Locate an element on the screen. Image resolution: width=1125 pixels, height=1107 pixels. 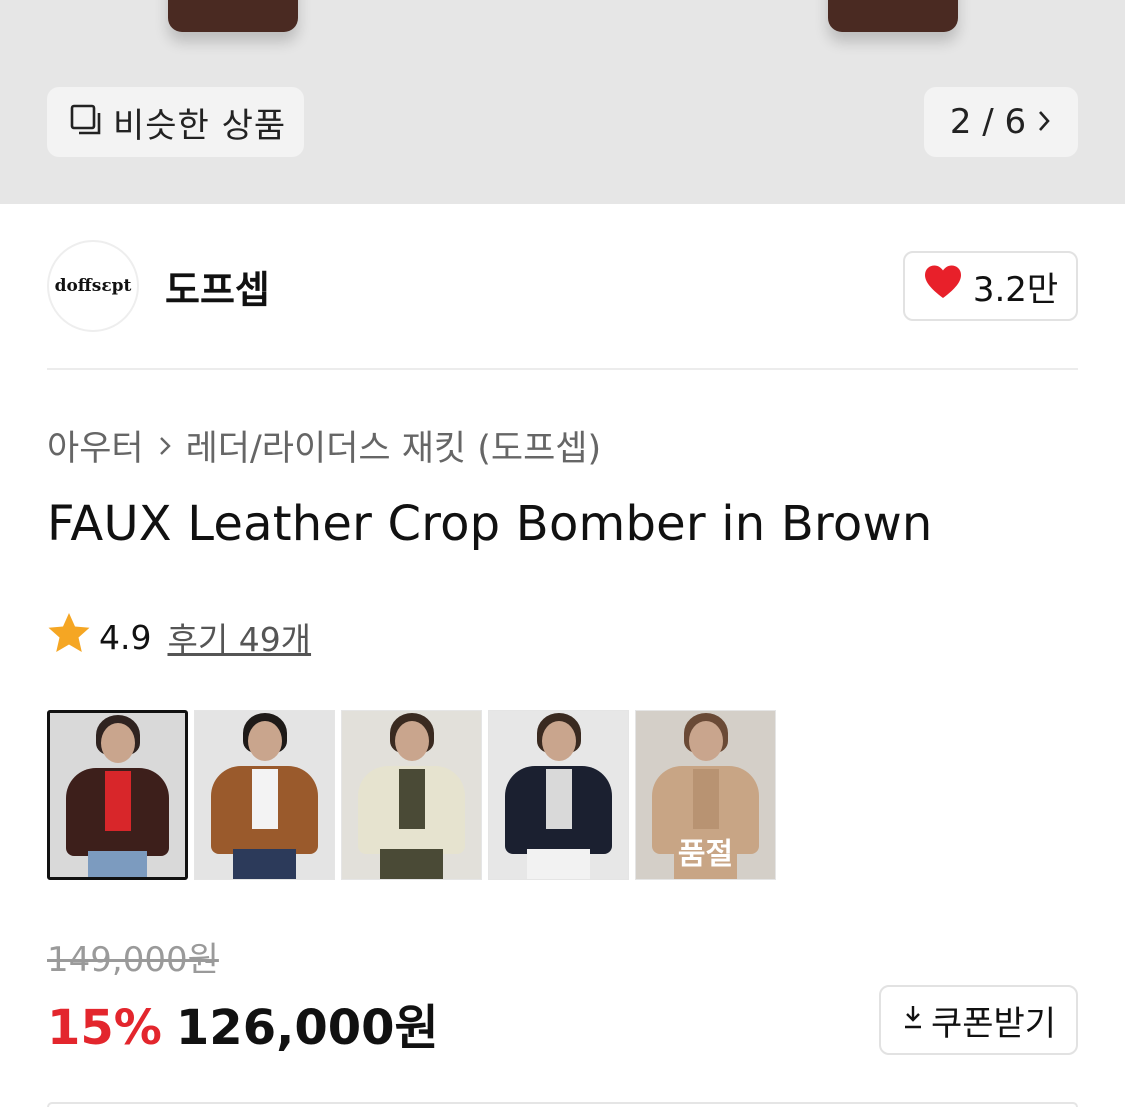
rating-row: 4.9 후기 49개 is located at coordinates (179, 637).